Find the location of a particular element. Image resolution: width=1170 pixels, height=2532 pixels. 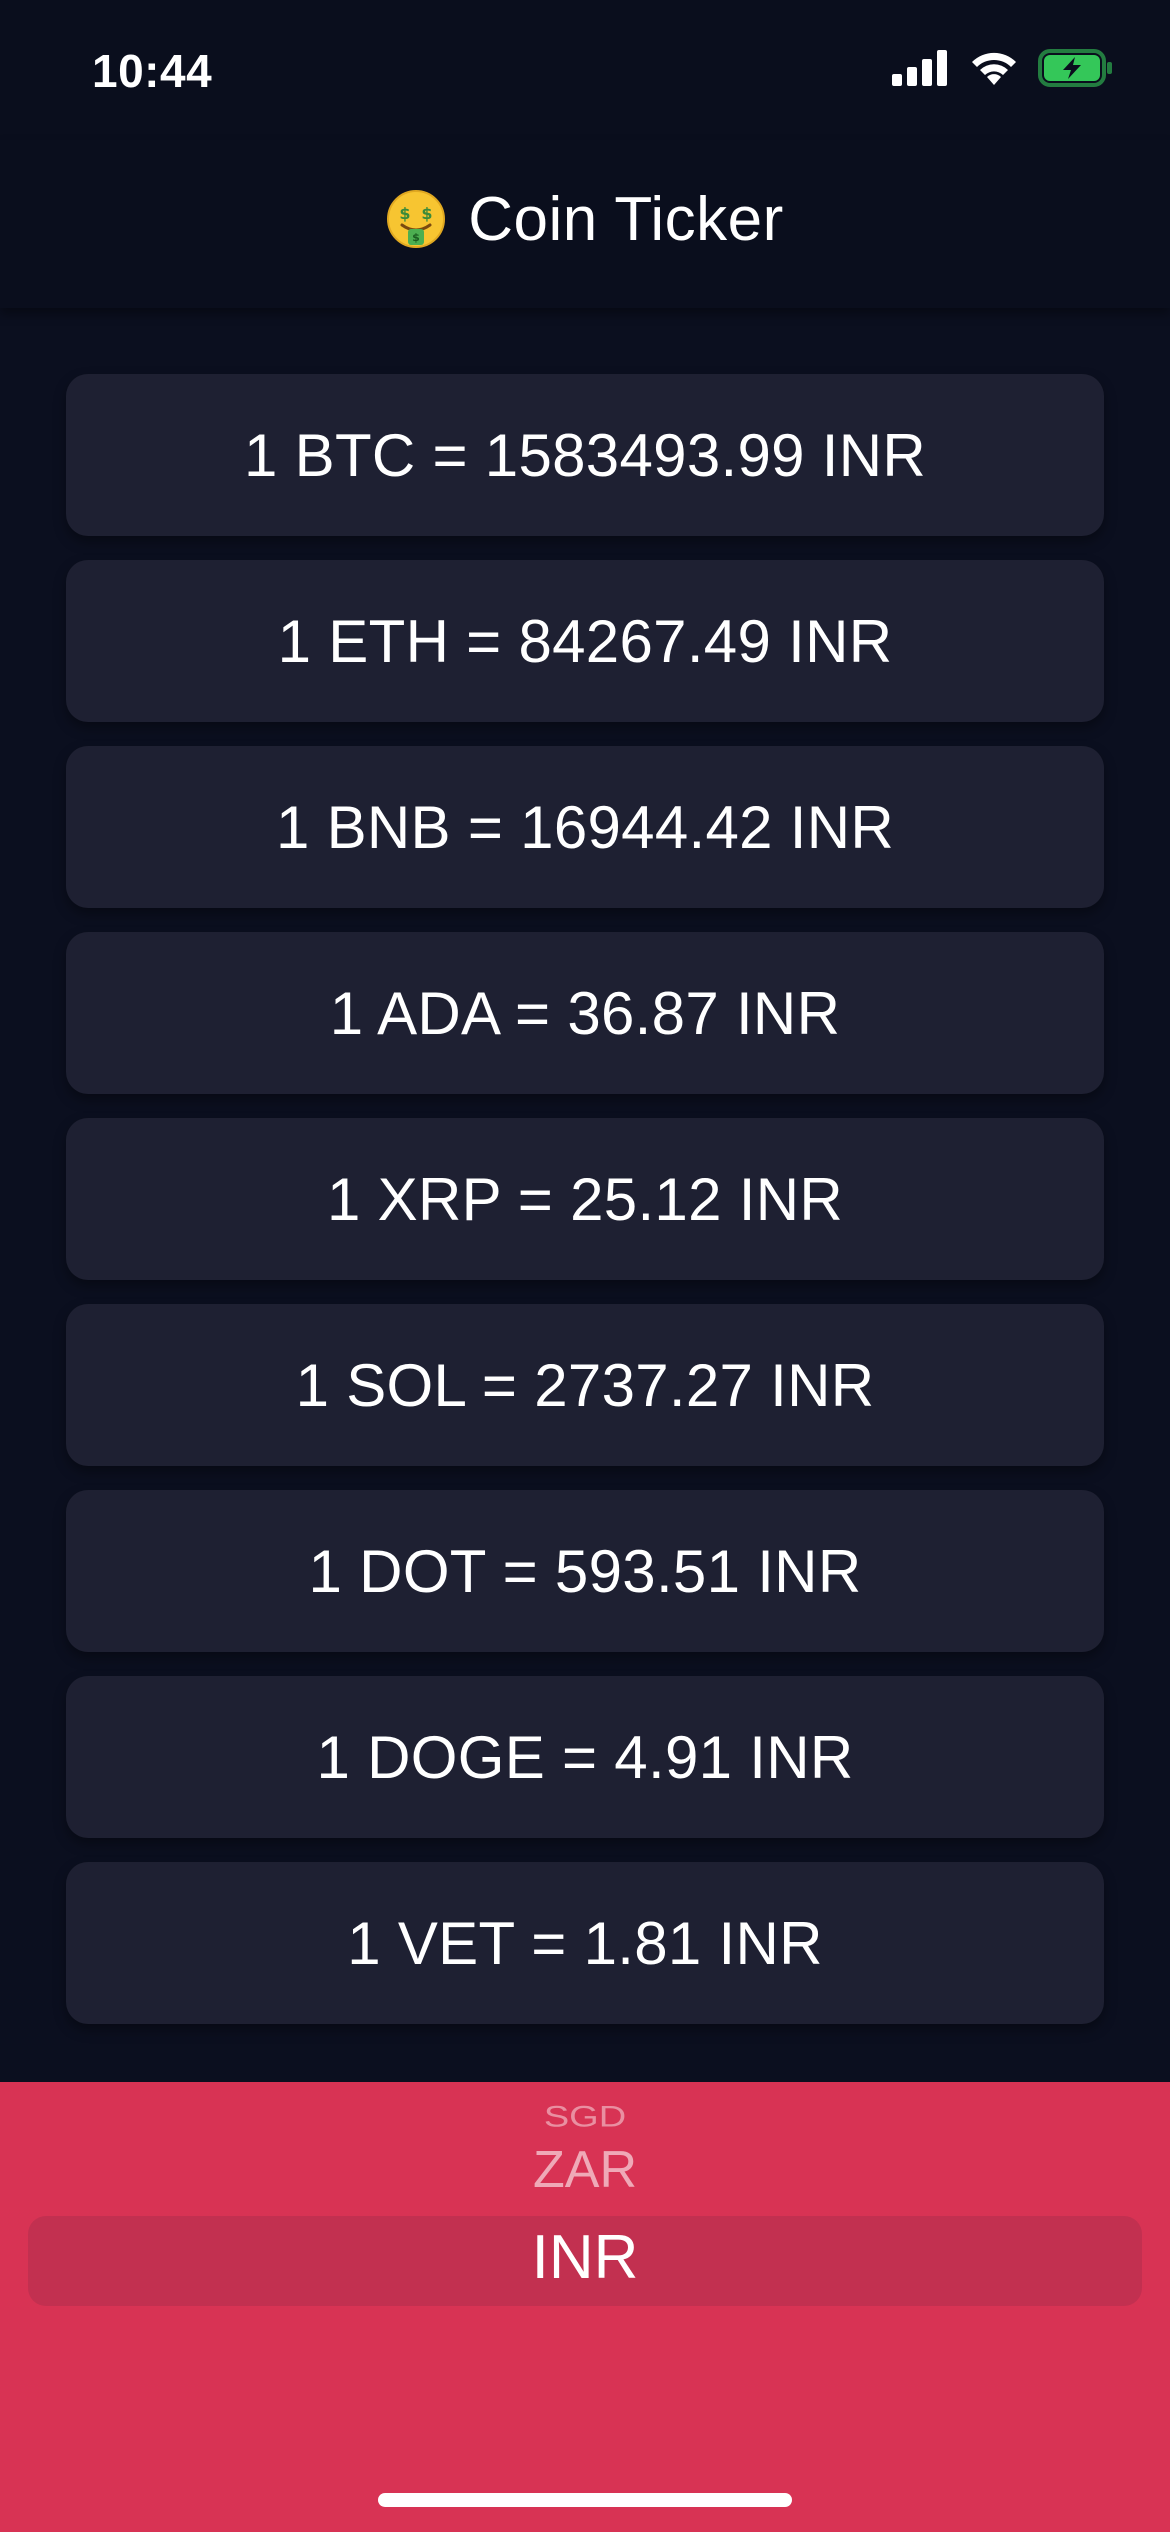

home-indicator is located at coordinates (585, 2500).